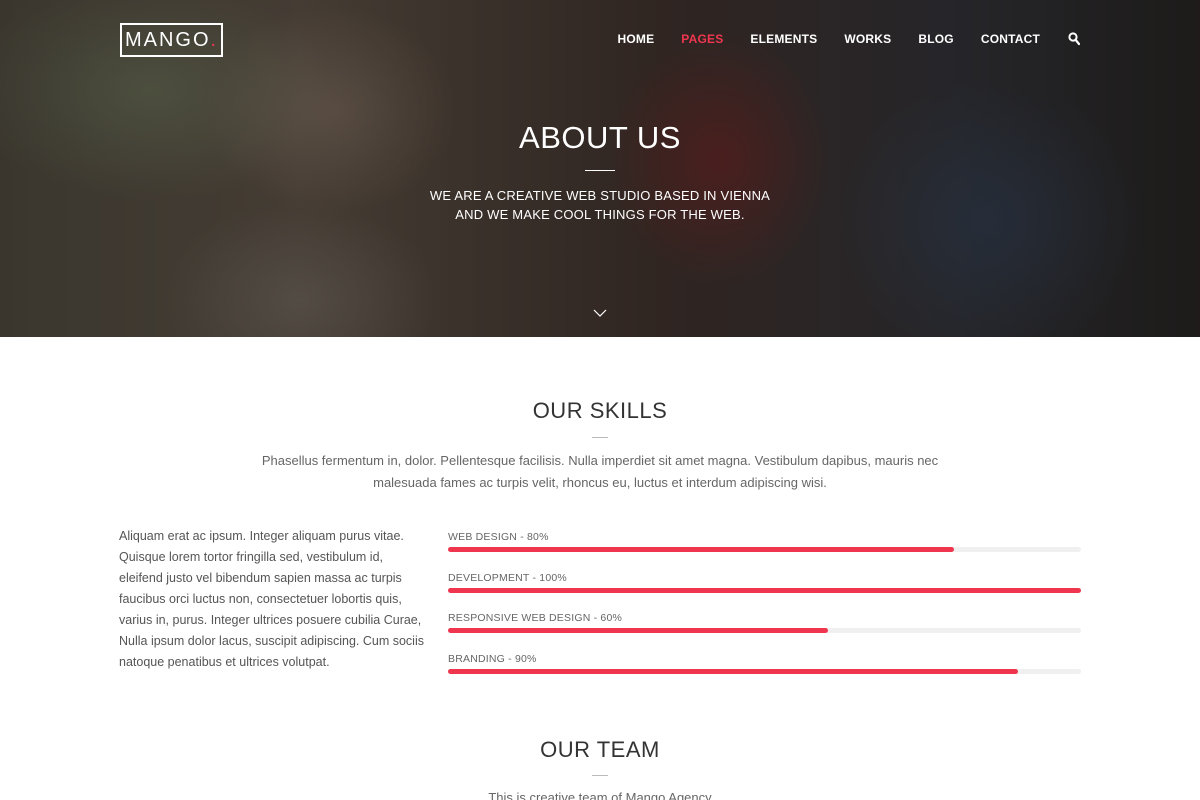  Describe the element at coordinates (783, 39) in the screenshot. I see `nav-item-elements: ELEMENTS` at that location.